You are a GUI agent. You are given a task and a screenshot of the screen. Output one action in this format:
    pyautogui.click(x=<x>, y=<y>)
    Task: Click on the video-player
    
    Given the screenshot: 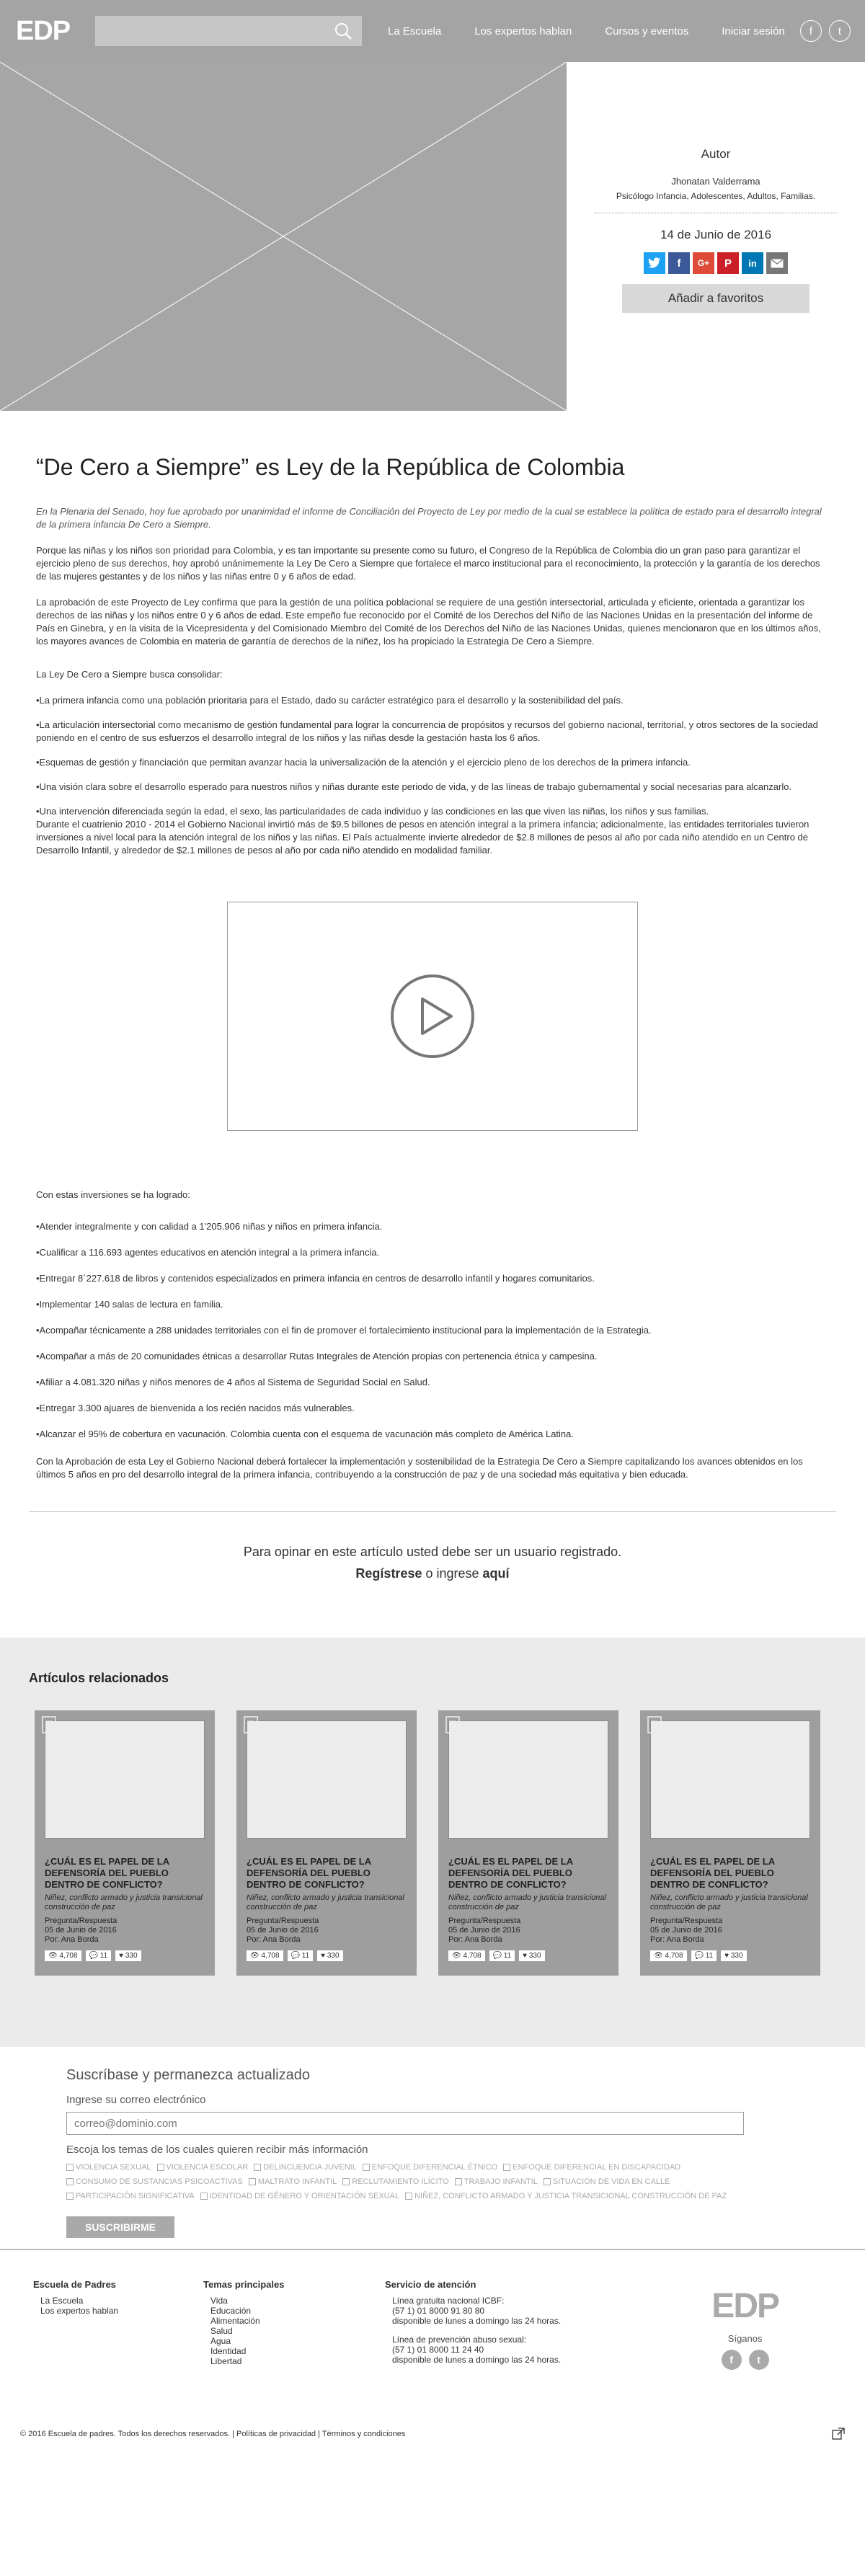 What is the action you would take?
    pyautogui.click(x=432, y=1016)
    